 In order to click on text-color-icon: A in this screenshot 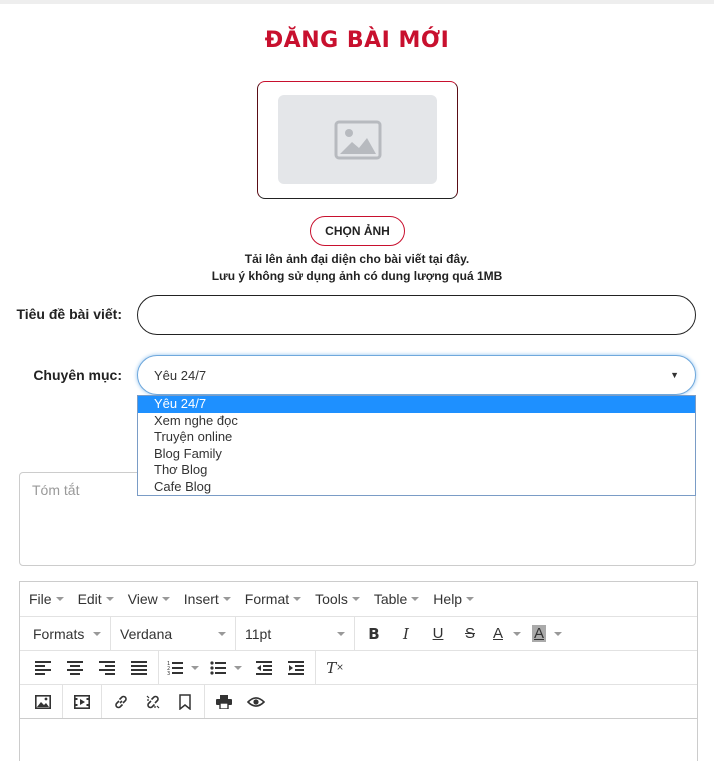, I will do `click(497, 633)`.